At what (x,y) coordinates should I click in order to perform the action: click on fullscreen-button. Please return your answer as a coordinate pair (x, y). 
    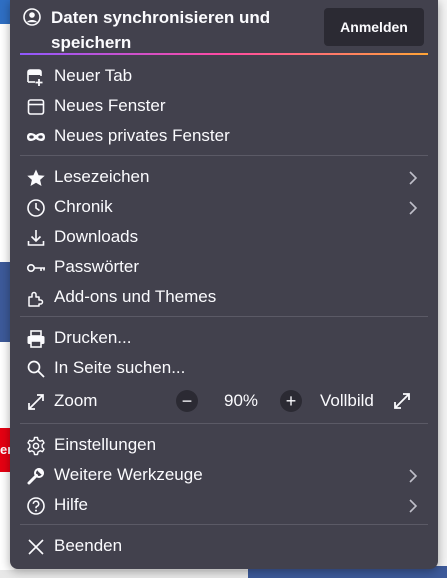
    Looking at the image, I should click on (402, 401).